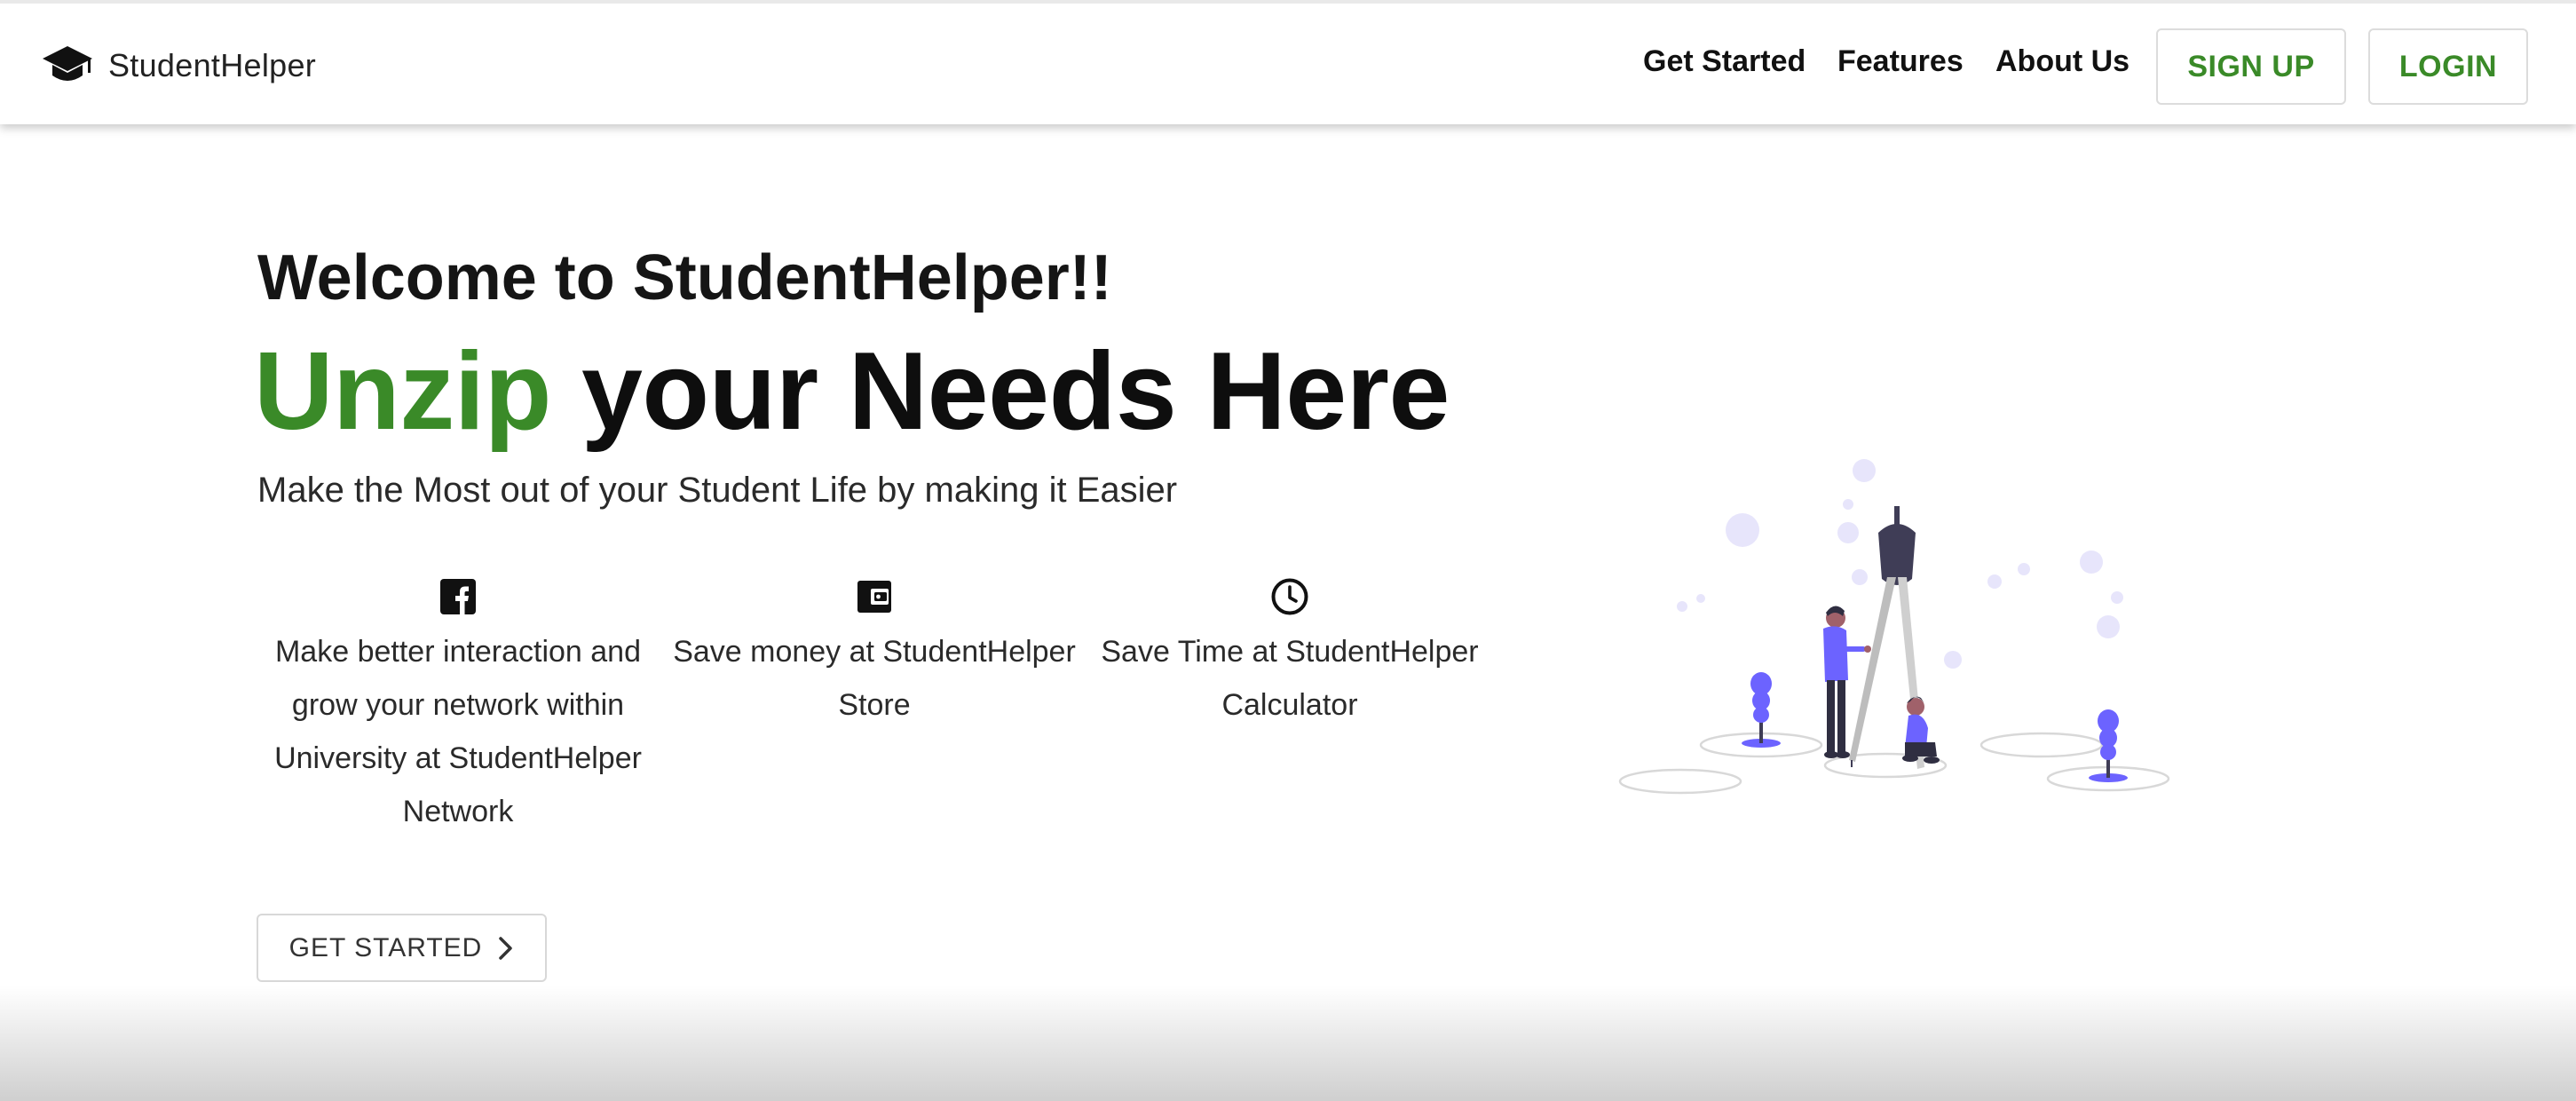  I want to click on brand-logo-link: StudentHelper, so click(178, 66).